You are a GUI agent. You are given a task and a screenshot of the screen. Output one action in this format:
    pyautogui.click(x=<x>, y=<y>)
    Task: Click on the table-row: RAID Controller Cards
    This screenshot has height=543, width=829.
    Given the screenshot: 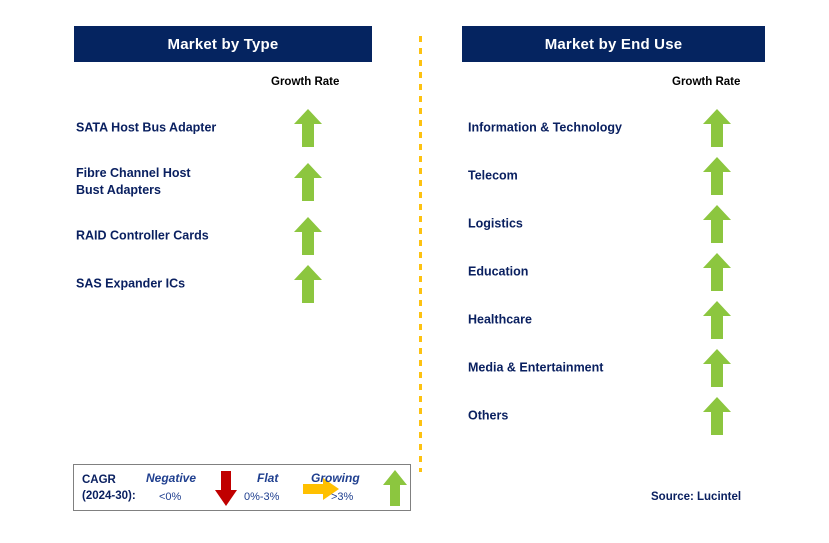 What is the action you would take?
    pyautogui.click(x=225, y=236)
    